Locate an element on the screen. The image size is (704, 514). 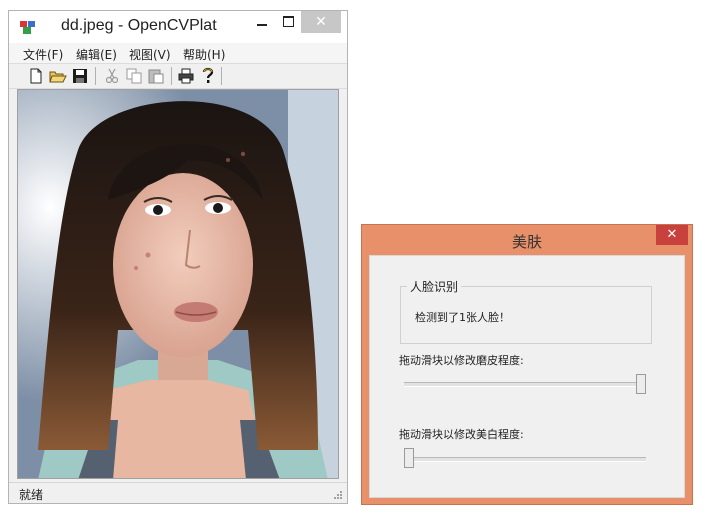
menu-view: 视图(V) is located at coordinates (150, 54).